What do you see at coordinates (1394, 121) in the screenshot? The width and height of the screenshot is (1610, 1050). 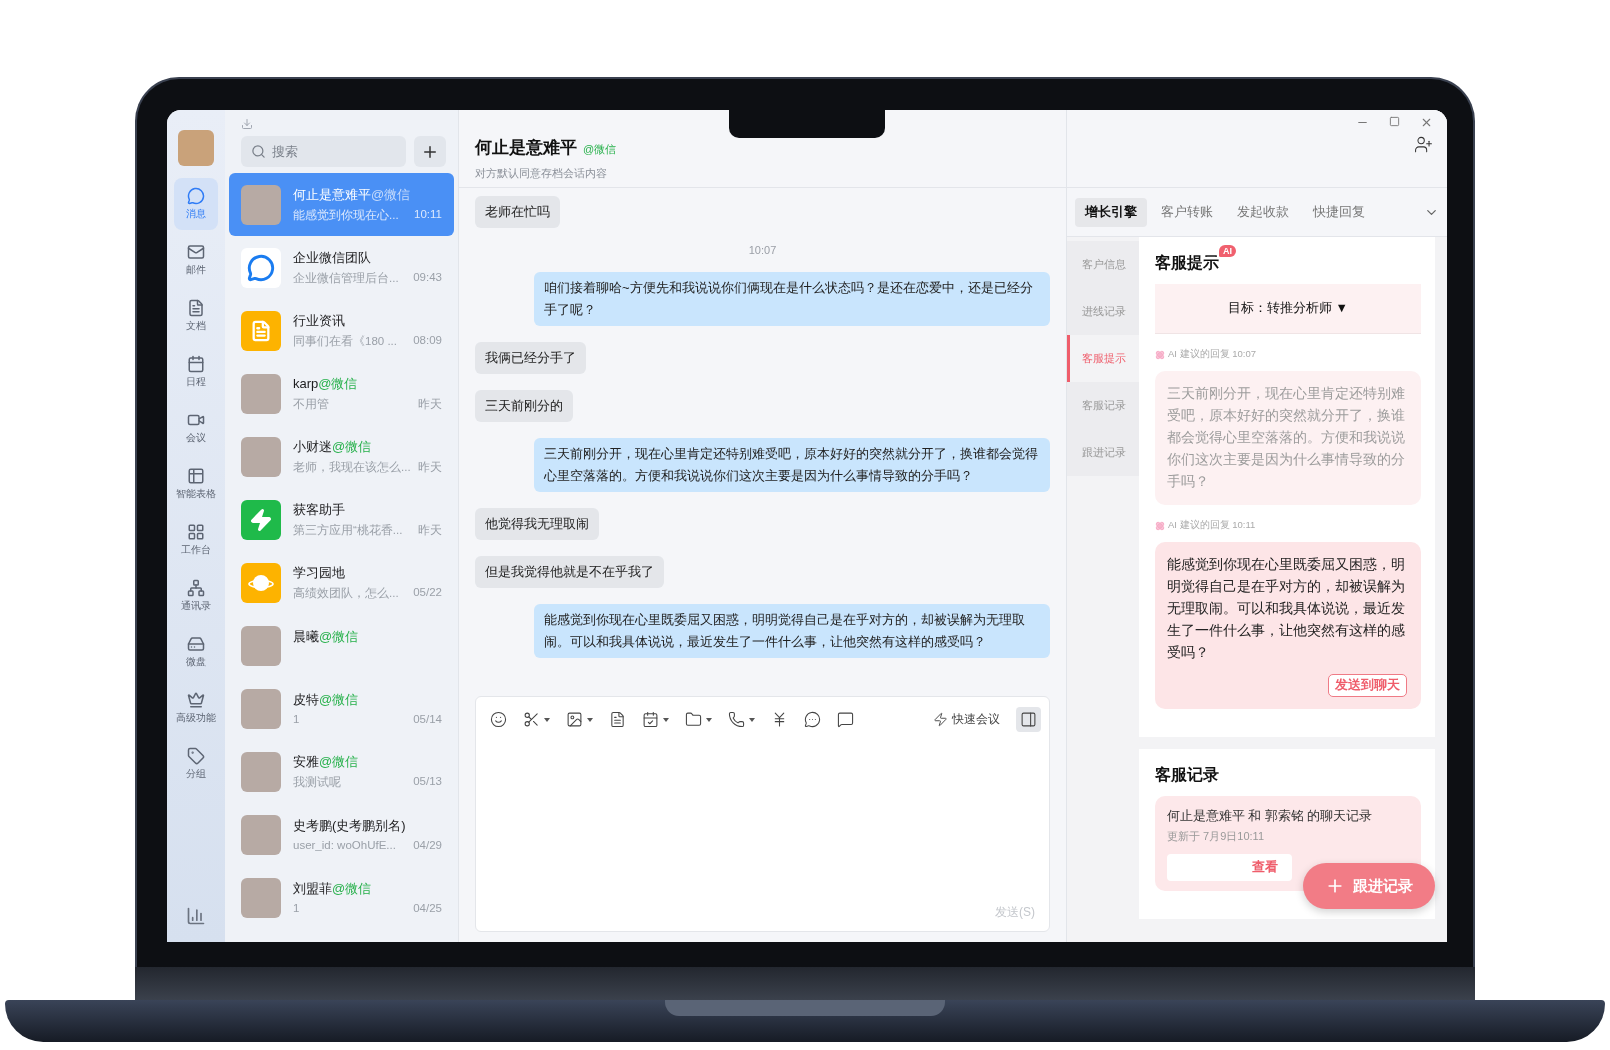 I see `maximize-icon` at bounding box center [1394, 121].